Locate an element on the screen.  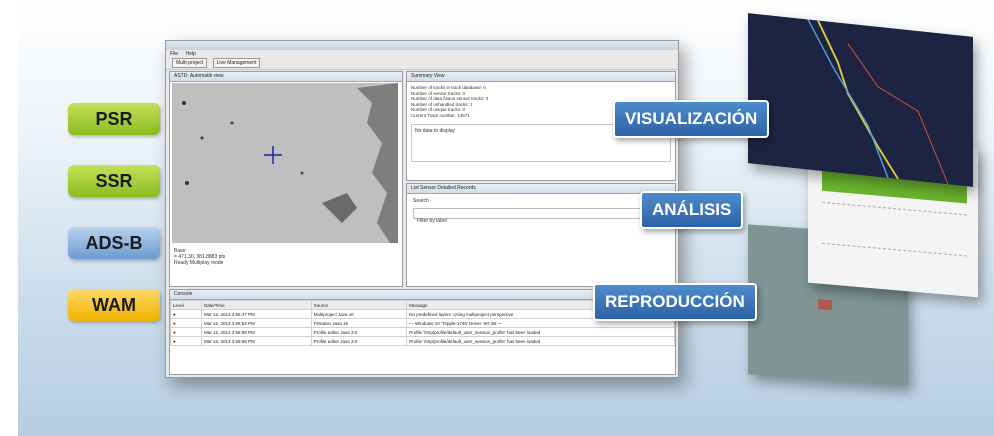
menu-bar: File Help is located at coordinates (422, 54).